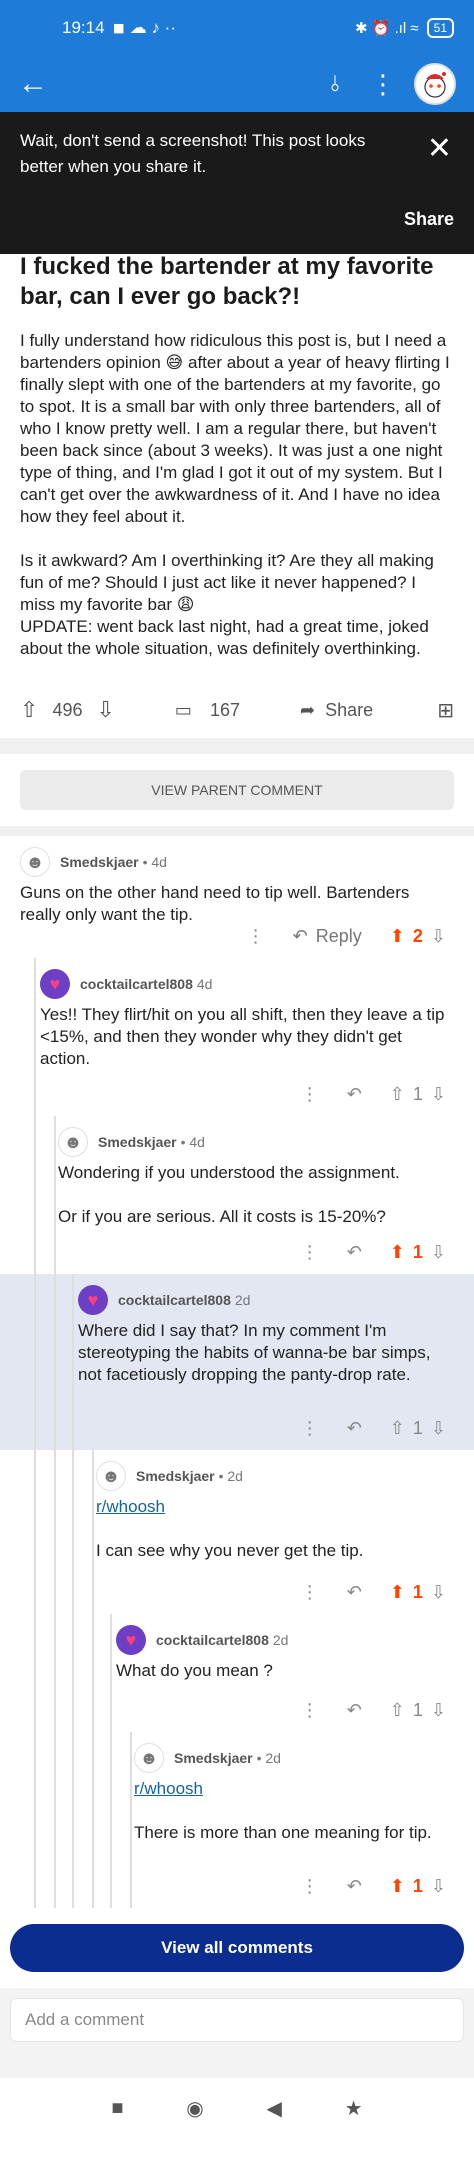 This screenshot has height=2183, width=474. What do you see at coordinates (33, 84) in the screenshot?
I see `back-arrow-icon: ←` at bounding box center [33, 84].